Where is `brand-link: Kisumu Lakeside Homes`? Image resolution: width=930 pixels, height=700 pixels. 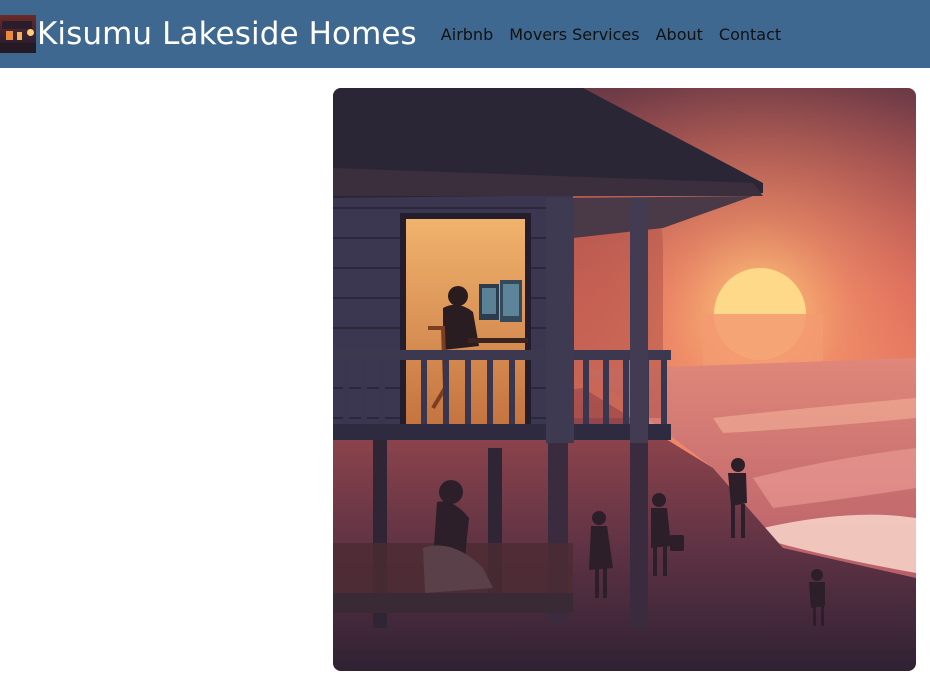 brand-link: Kisumu Lakeside Homes is located at coordinates (208, 34).